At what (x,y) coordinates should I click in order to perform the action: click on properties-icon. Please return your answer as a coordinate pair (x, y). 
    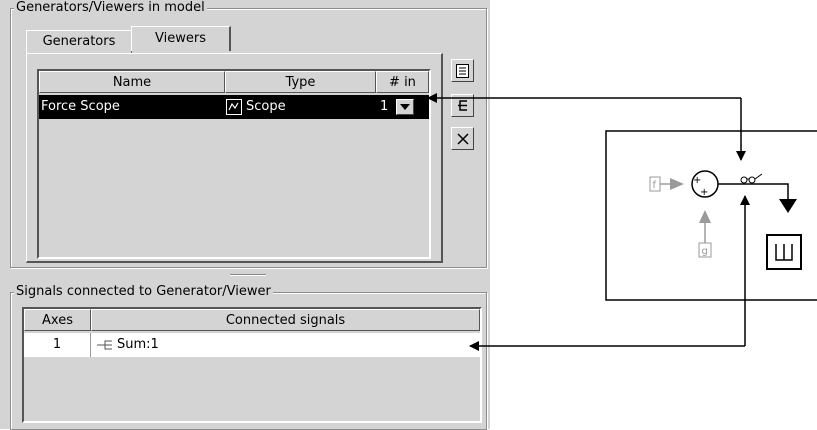
    Looking at the image, I should click on (462, 70).